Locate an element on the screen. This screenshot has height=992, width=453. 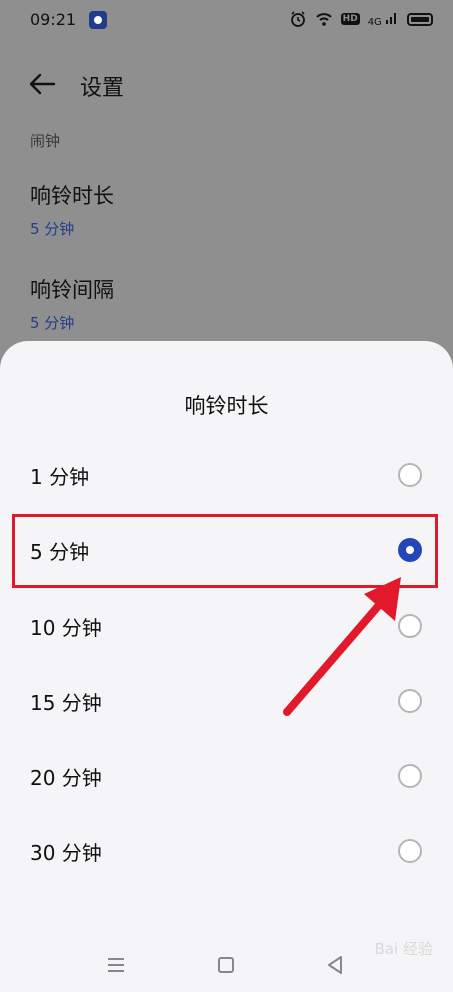
option-label: 10 分钟 is located at coordinates (66, 628).